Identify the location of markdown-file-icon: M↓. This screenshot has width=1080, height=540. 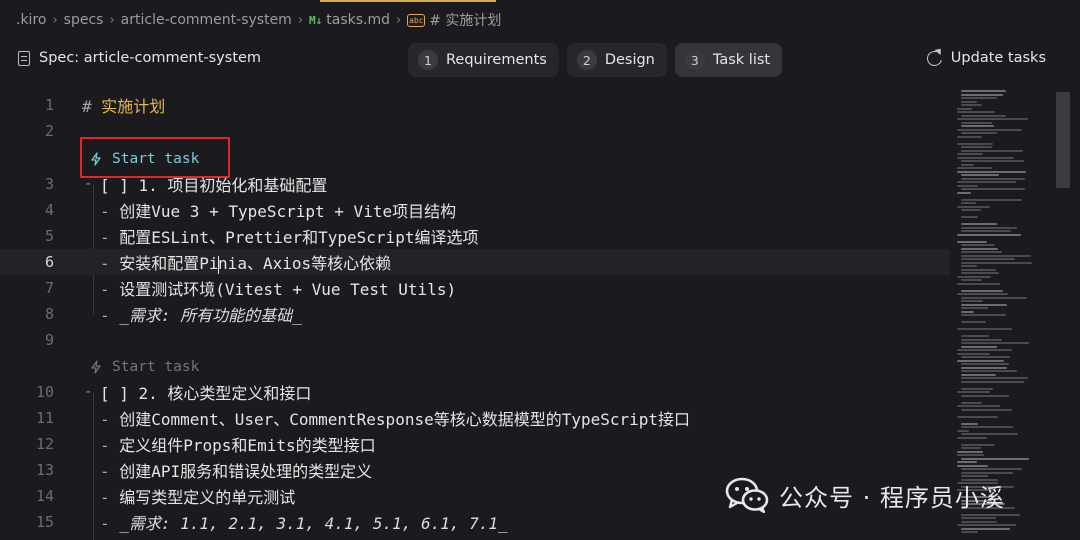
(316, 20).